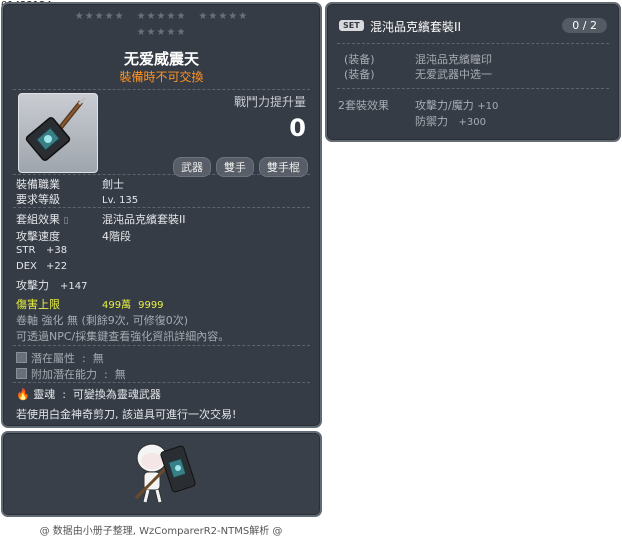 The height and width of the screenshot is (537, 622). I want to click on potential-icon, so click(21, 357).